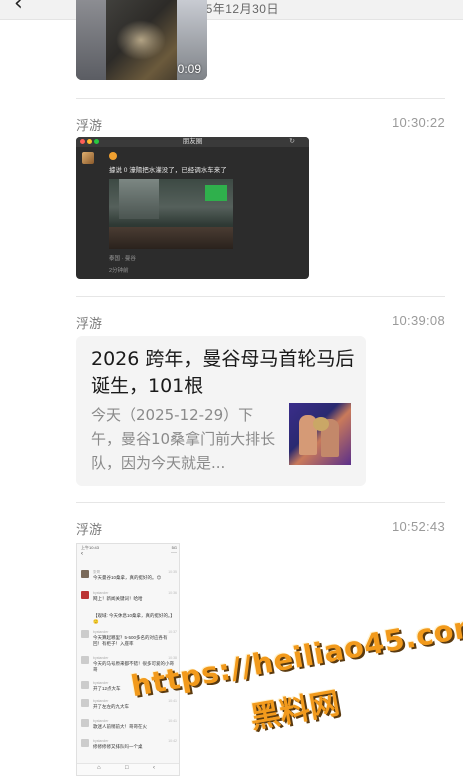  Describe the element at coordinates (192, 141) in the screenshot. I see `window-title: 朋友圈` at that location.